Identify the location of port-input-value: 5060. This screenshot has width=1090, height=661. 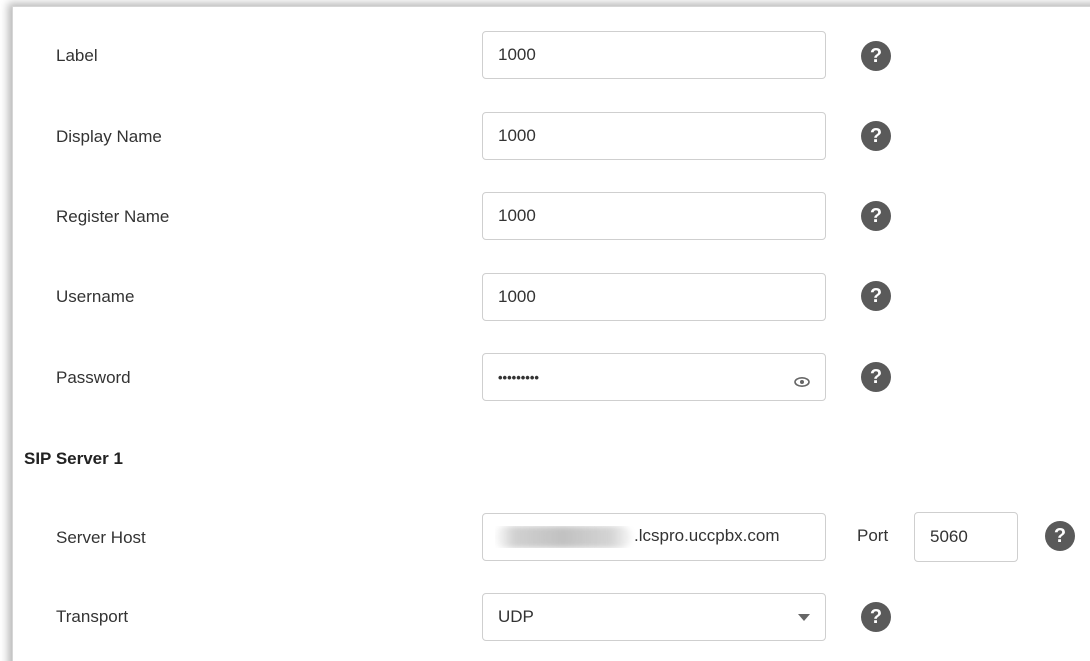
(949, 536).